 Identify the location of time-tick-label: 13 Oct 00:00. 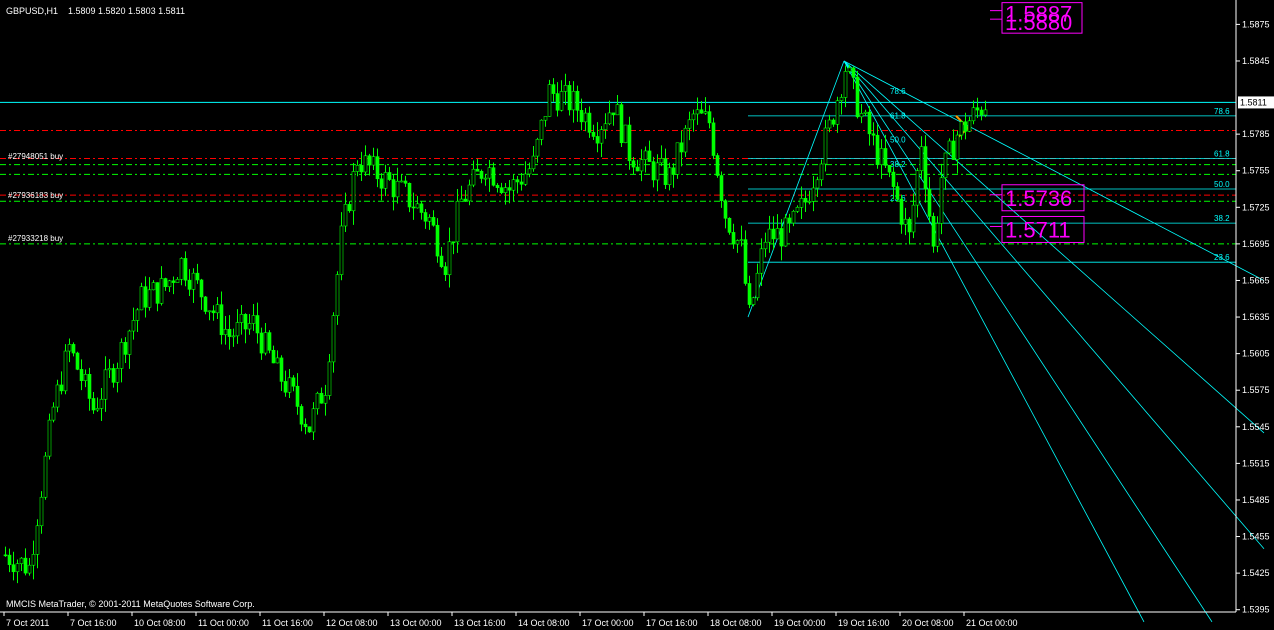
(416, 623).